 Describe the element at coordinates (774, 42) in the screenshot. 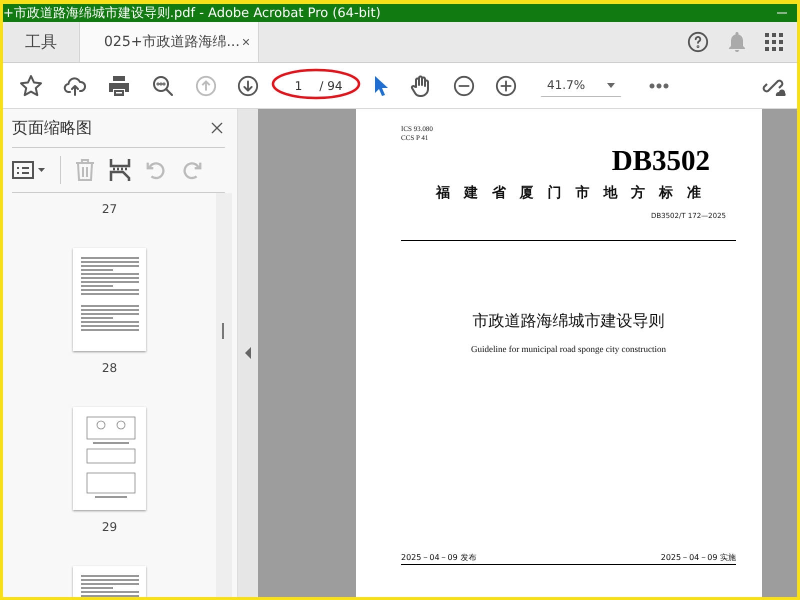

I see `apps-grid-icon` at that location.